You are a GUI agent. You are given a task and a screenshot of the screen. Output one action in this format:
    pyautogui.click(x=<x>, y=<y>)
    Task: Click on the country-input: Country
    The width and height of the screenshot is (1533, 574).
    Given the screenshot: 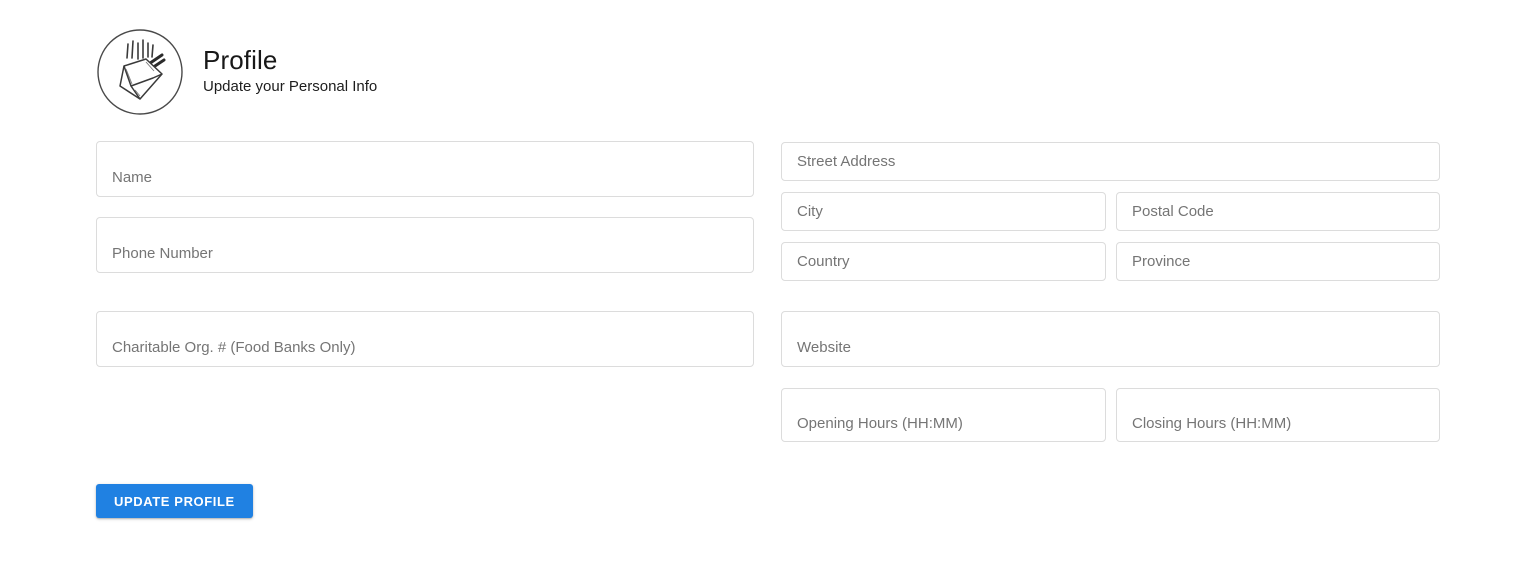 What is the action you would take?
    pyautogui.click(x=943, y=261)
    